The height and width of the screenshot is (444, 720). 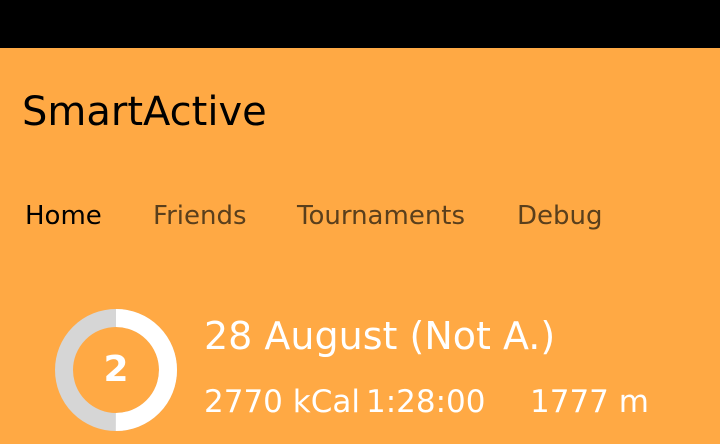 What do you see at coordinates (63, 216) in the screenshot?
I see `tab-home: Home` at bounding box center [63, 216].